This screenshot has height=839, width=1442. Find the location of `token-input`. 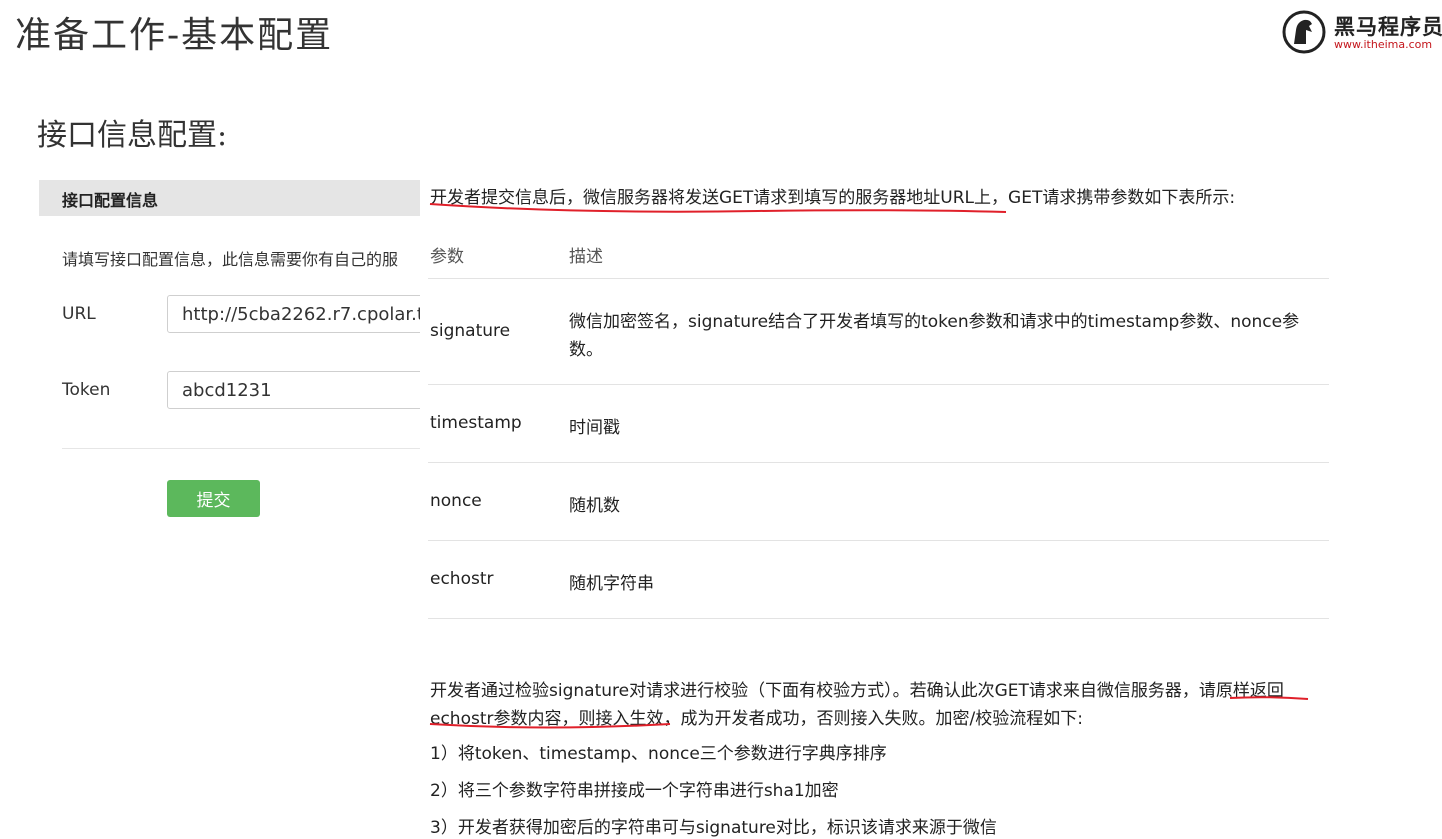

token-input is located at coordinates (293, 390).